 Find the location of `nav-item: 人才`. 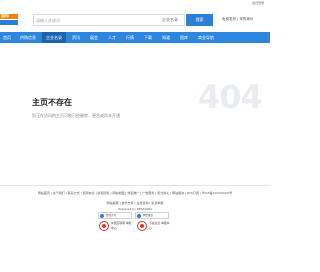

nav-item: 人才 is located at coordinates (112, 37).